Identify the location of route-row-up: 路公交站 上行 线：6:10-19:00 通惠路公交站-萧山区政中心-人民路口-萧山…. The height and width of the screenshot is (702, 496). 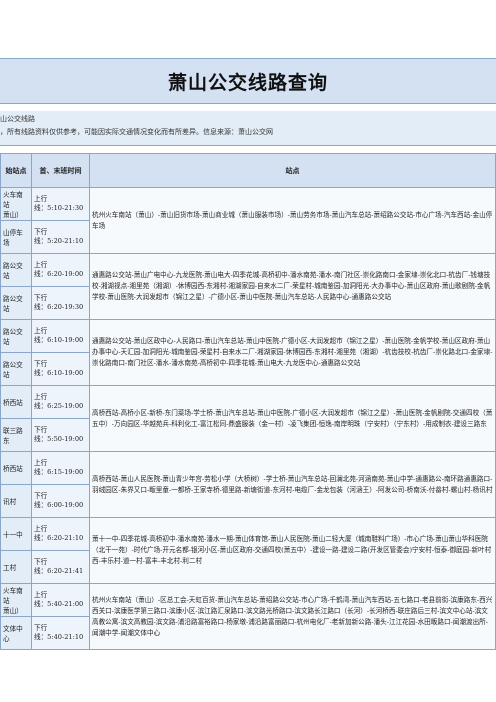
(248, 352).